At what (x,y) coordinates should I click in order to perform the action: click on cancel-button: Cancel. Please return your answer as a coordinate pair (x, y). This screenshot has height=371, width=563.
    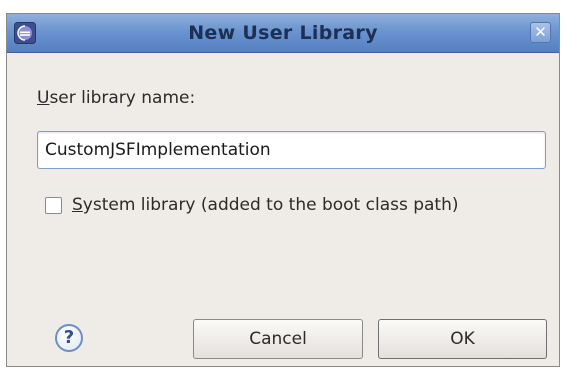
    Looking at the image, I should click on (278, 339).